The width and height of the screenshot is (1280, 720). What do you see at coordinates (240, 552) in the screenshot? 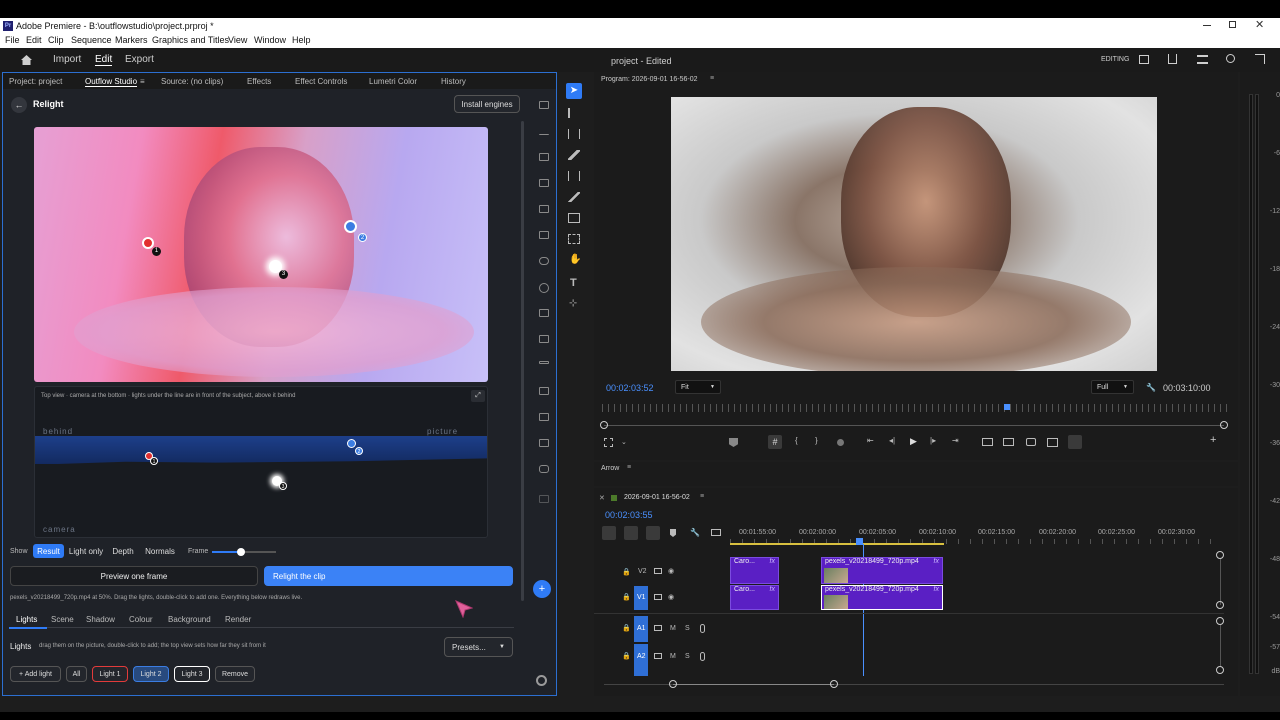
I see `frame-slider-handle` at bounding box center [240, 552].